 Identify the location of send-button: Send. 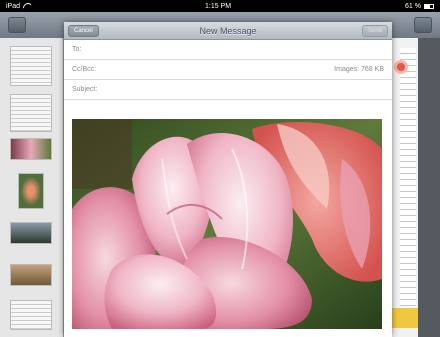
(374, 31).